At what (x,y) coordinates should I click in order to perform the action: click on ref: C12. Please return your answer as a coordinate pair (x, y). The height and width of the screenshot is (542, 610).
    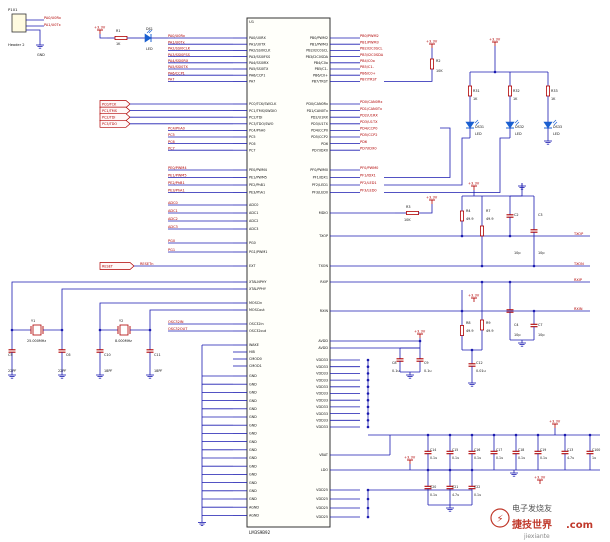
    Looking at the image, I should click on (479, 363).